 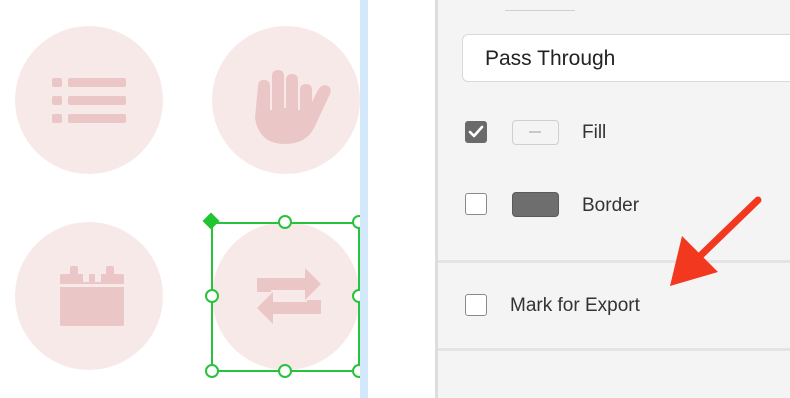 I want to click on resize-handle-top, so click(x=285, y=222).